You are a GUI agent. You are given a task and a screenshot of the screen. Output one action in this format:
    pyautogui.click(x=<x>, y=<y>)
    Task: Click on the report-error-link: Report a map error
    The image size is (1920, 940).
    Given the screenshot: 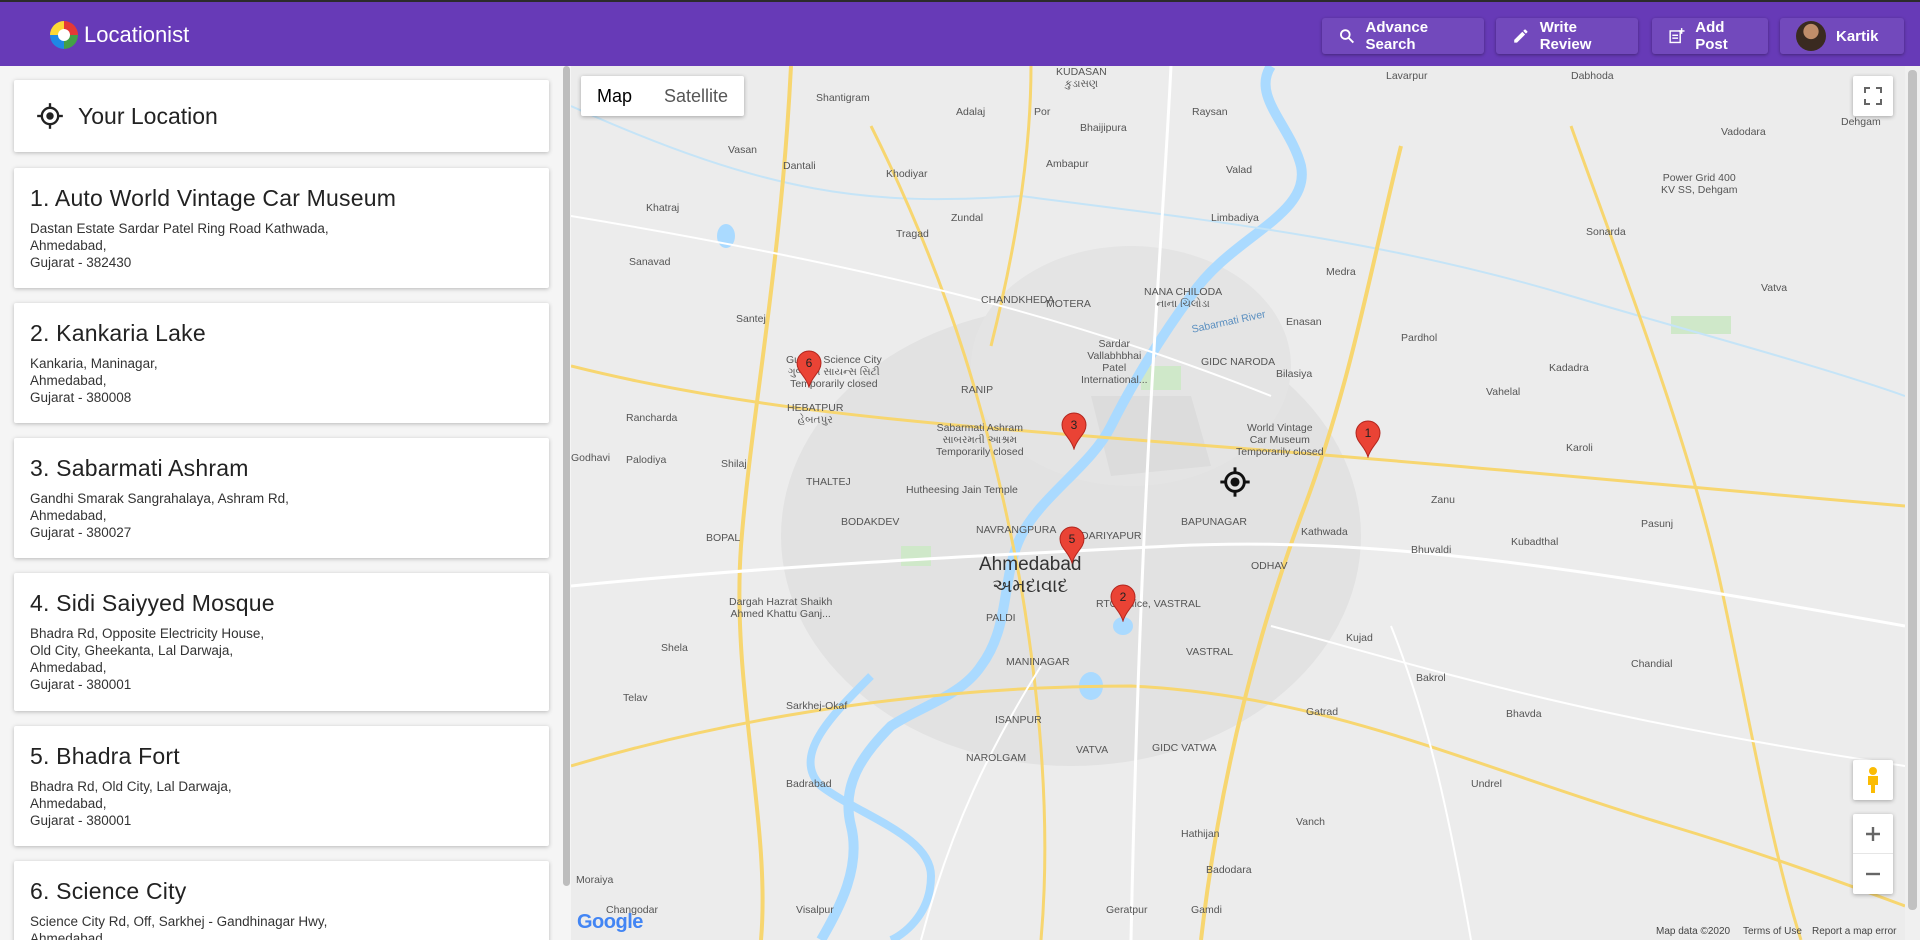 What is the action you would take?
    pyautogui.click(x=1854, y=931)
    